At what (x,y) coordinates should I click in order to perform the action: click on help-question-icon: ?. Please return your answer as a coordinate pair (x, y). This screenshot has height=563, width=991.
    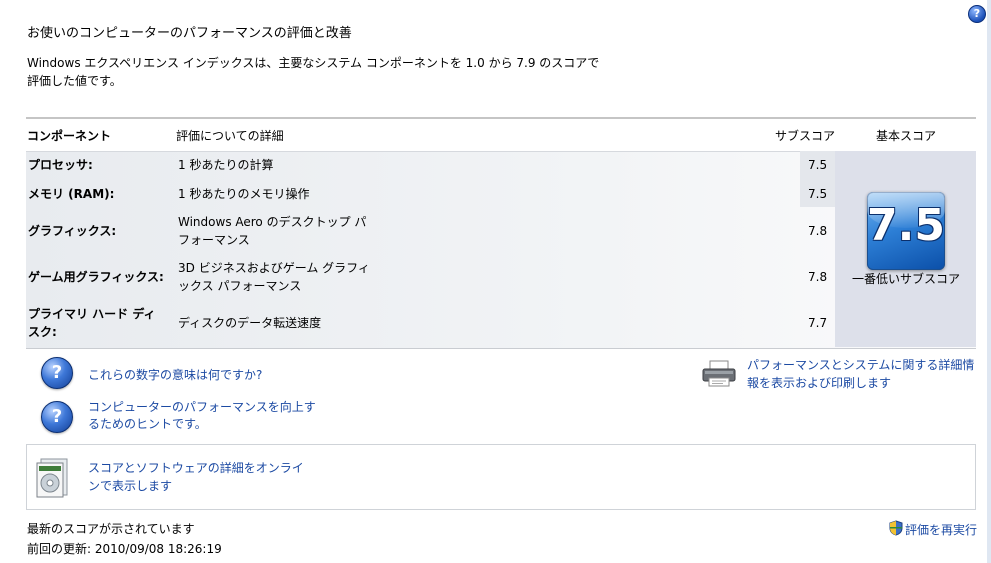
    Looking at the image, I should click on (977, 14).